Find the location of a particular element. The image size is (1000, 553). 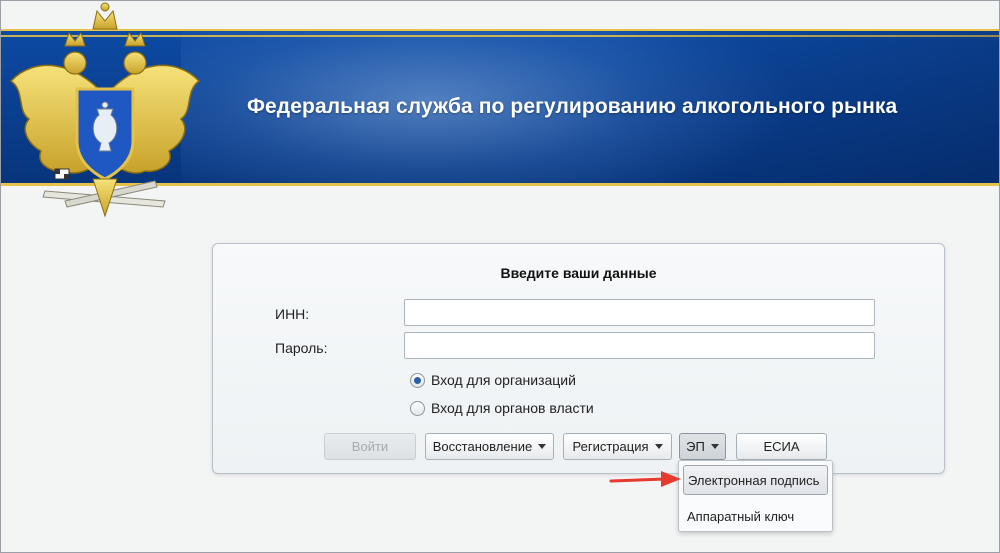

esia-button: ЕСИА is located at coordinates (781, 446).